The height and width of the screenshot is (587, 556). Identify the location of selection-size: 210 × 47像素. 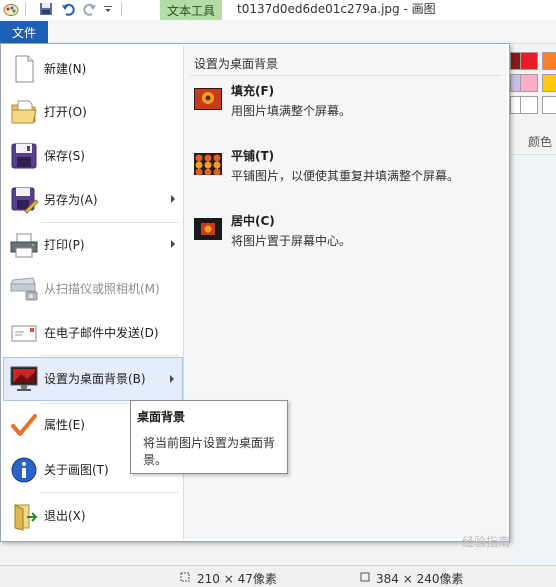
(237, 579).